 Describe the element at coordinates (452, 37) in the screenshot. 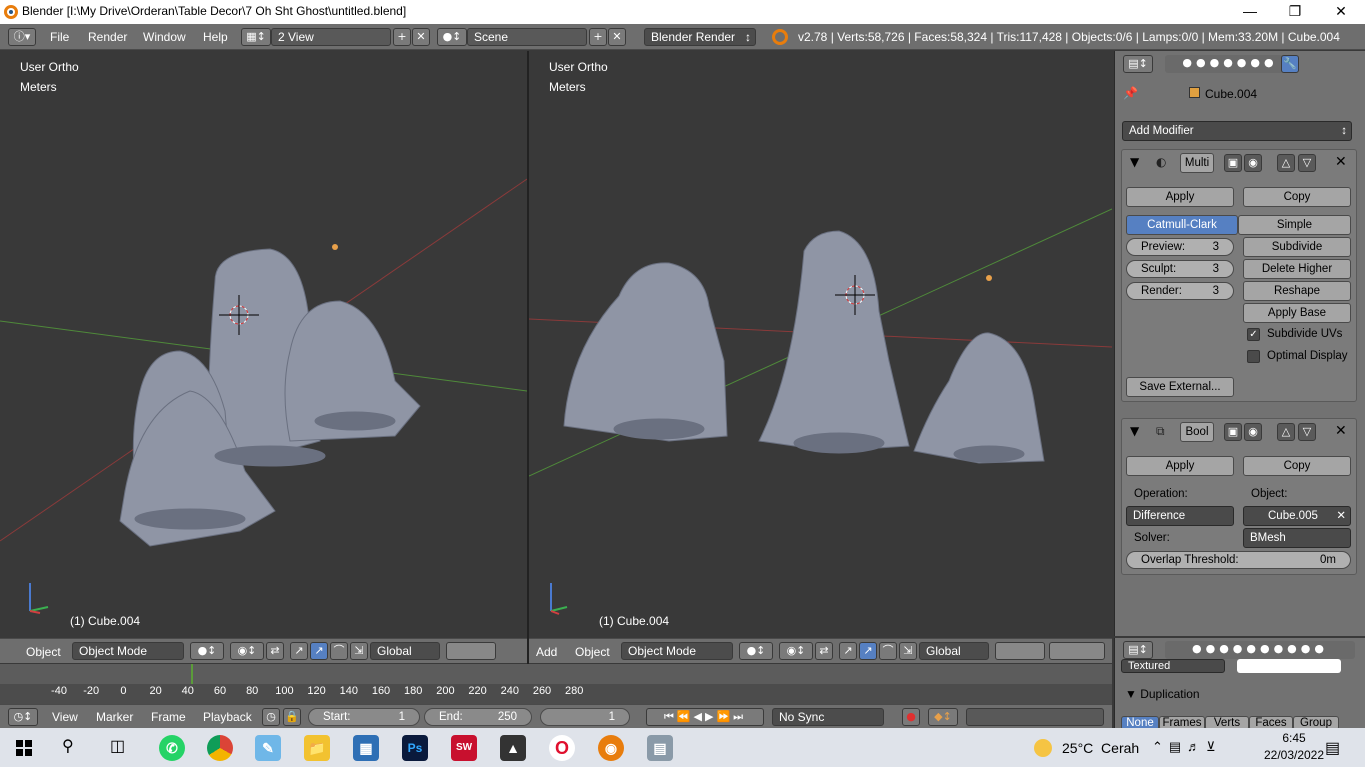

I see `scene-icon: ●↕` at that location.